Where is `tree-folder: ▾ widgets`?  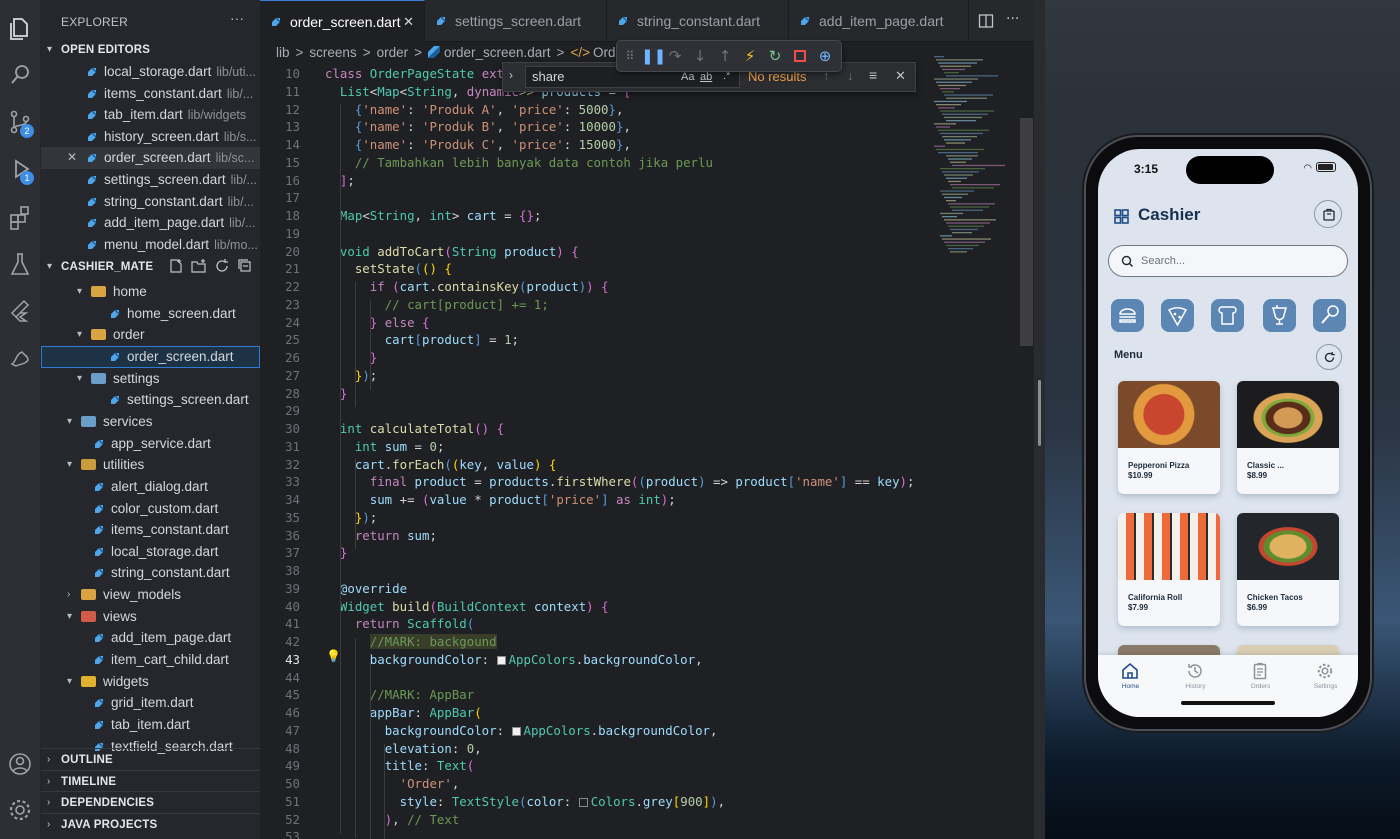 tree-folder: ▾ widgets is located at coordinates (150, 682).